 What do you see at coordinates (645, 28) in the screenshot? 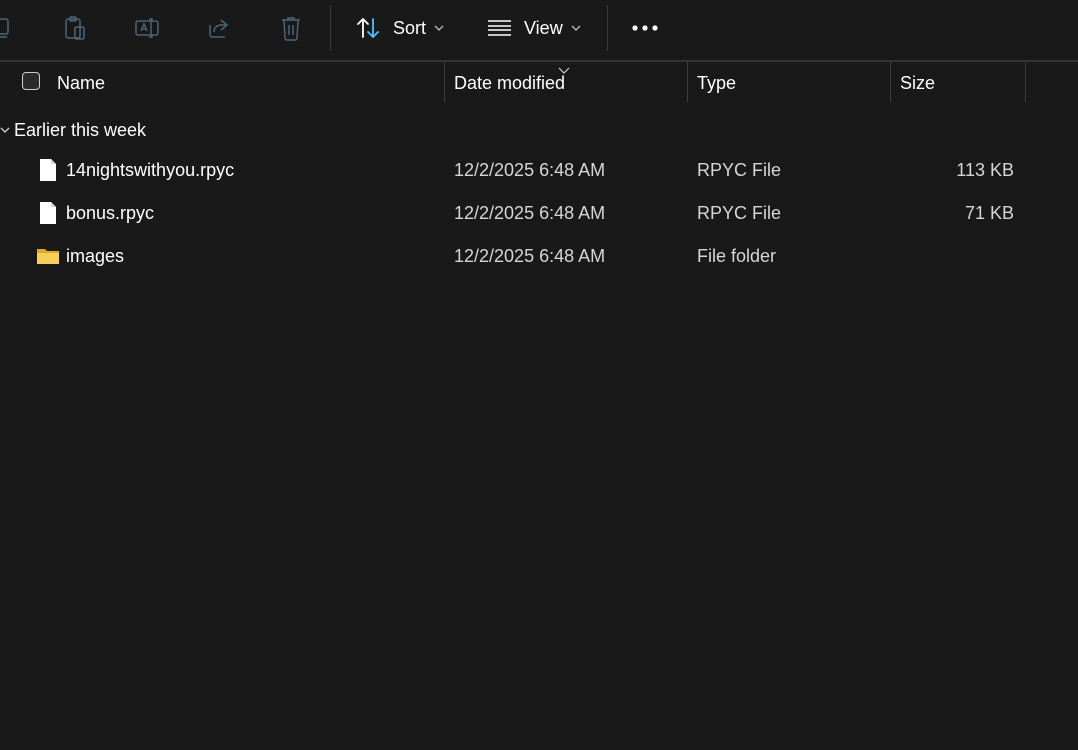
I see `more-horizontal-icon` at bounding box center [645, 28].